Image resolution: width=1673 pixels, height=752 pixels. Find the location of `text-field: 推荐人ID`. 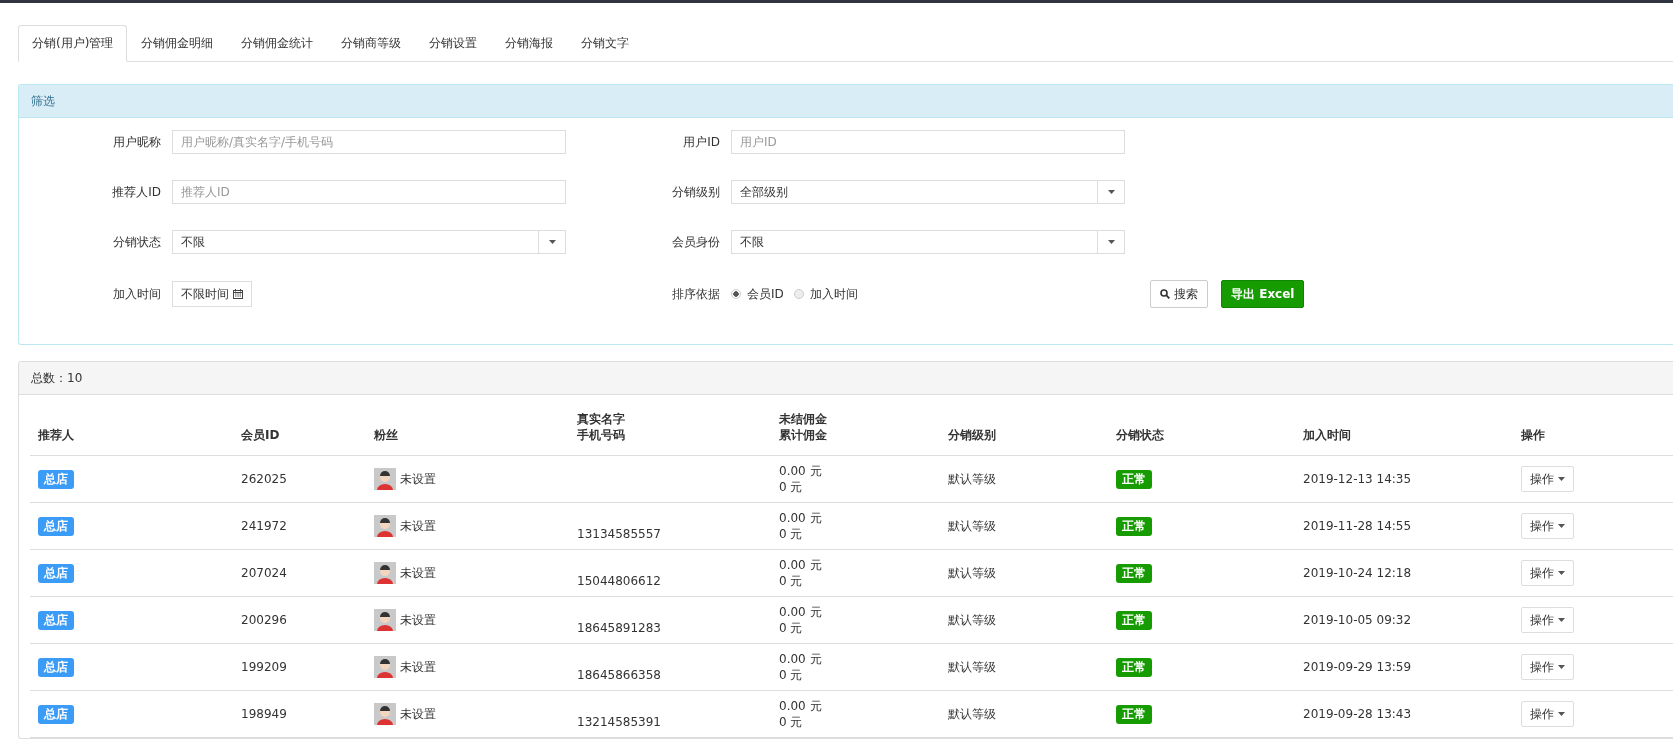

text-field: 推荐人ID is located at coordinates (369, 192).